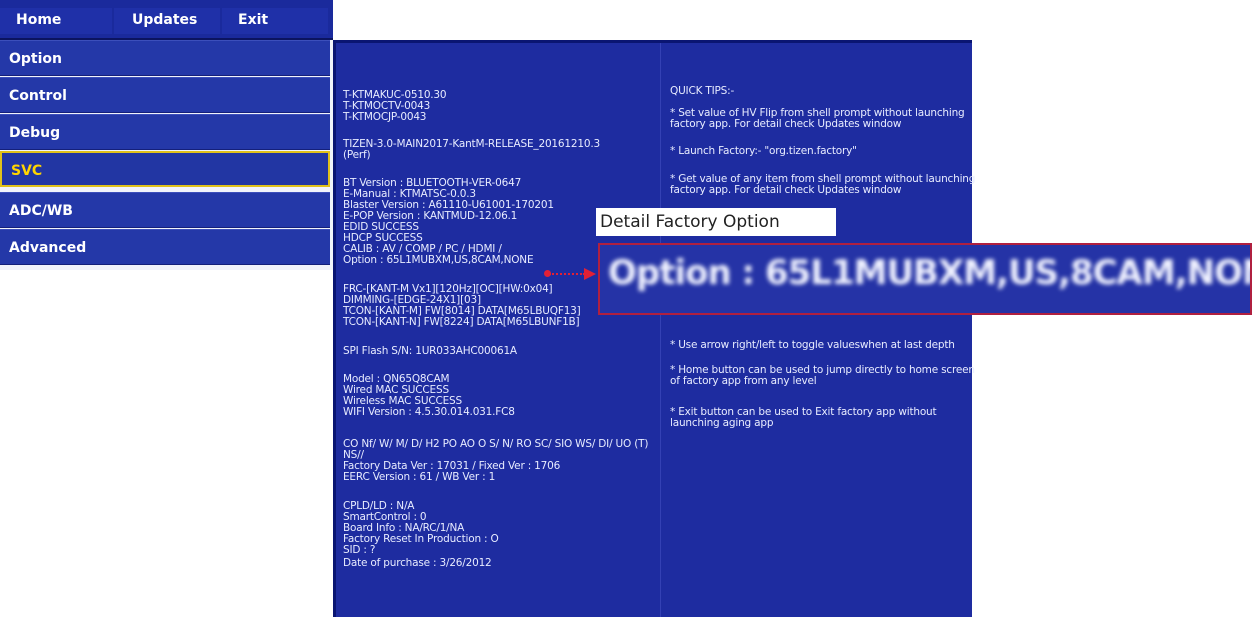 This screenshot has height=617, width=1252. I want to click on tab-updates: Updates, so click(167, 21).